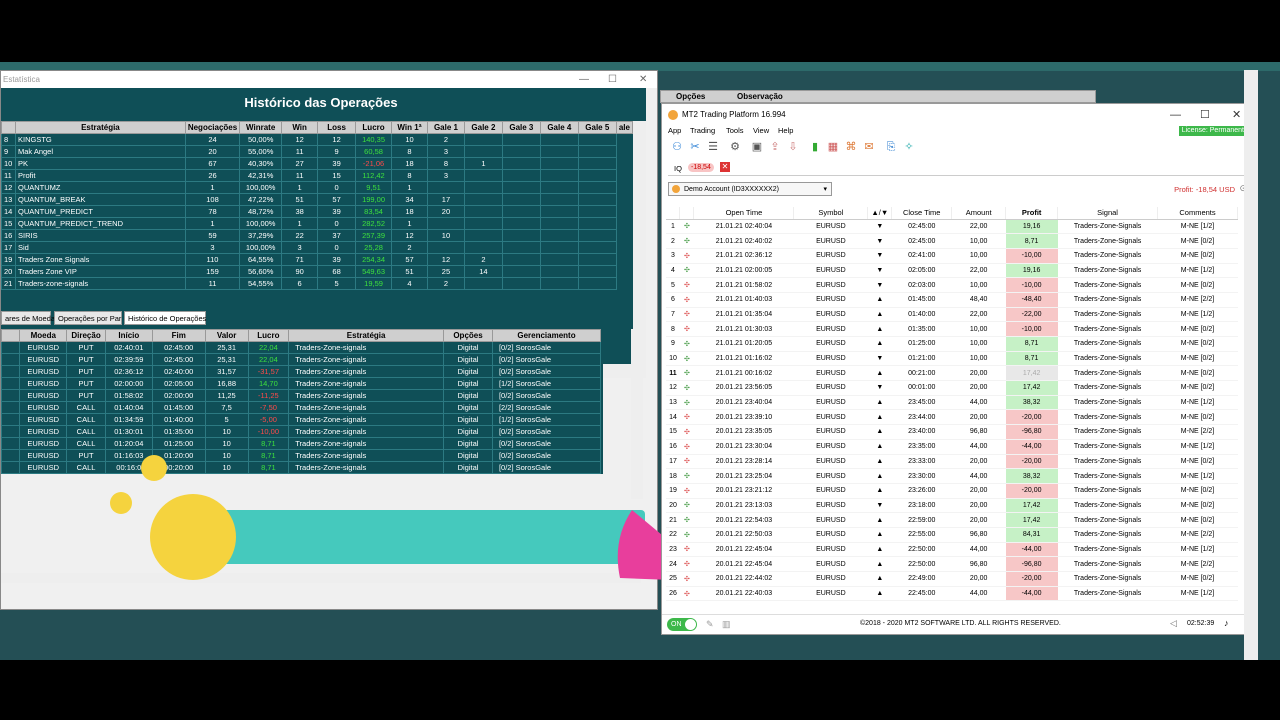 Image resolution: width=1280 pixels, height=720 pixels. Describe the element at coordinates (725, 167) in the screenshot. I see `close-tab-icon: ✕` at that location.